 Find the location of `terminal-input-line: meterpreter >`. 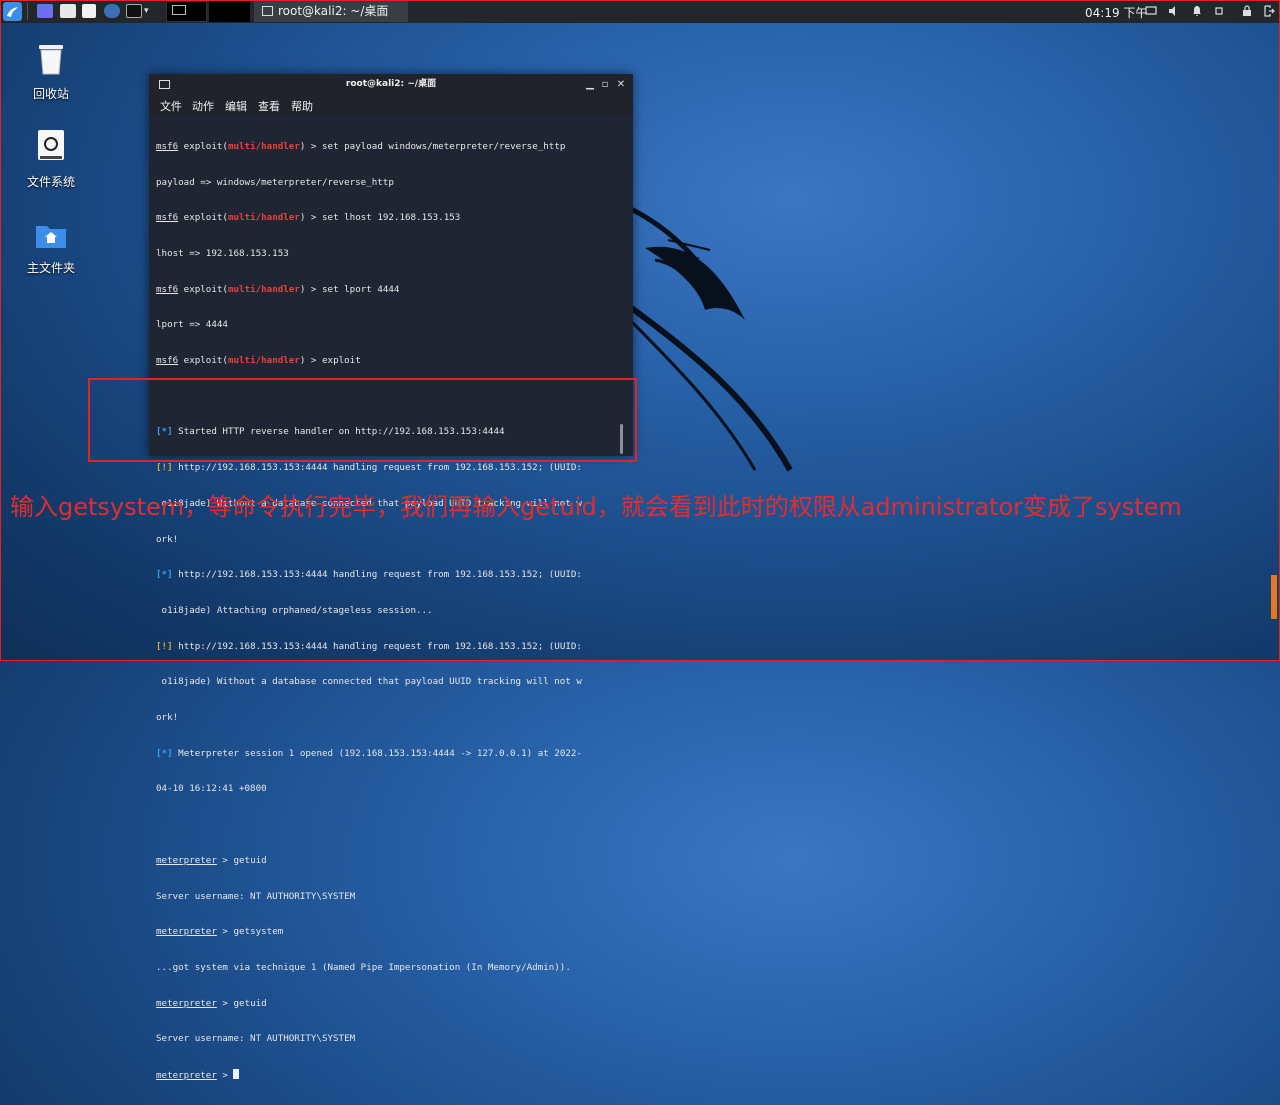

terminal-input-line: meterpreter > is located at coordinates (389, 1075).